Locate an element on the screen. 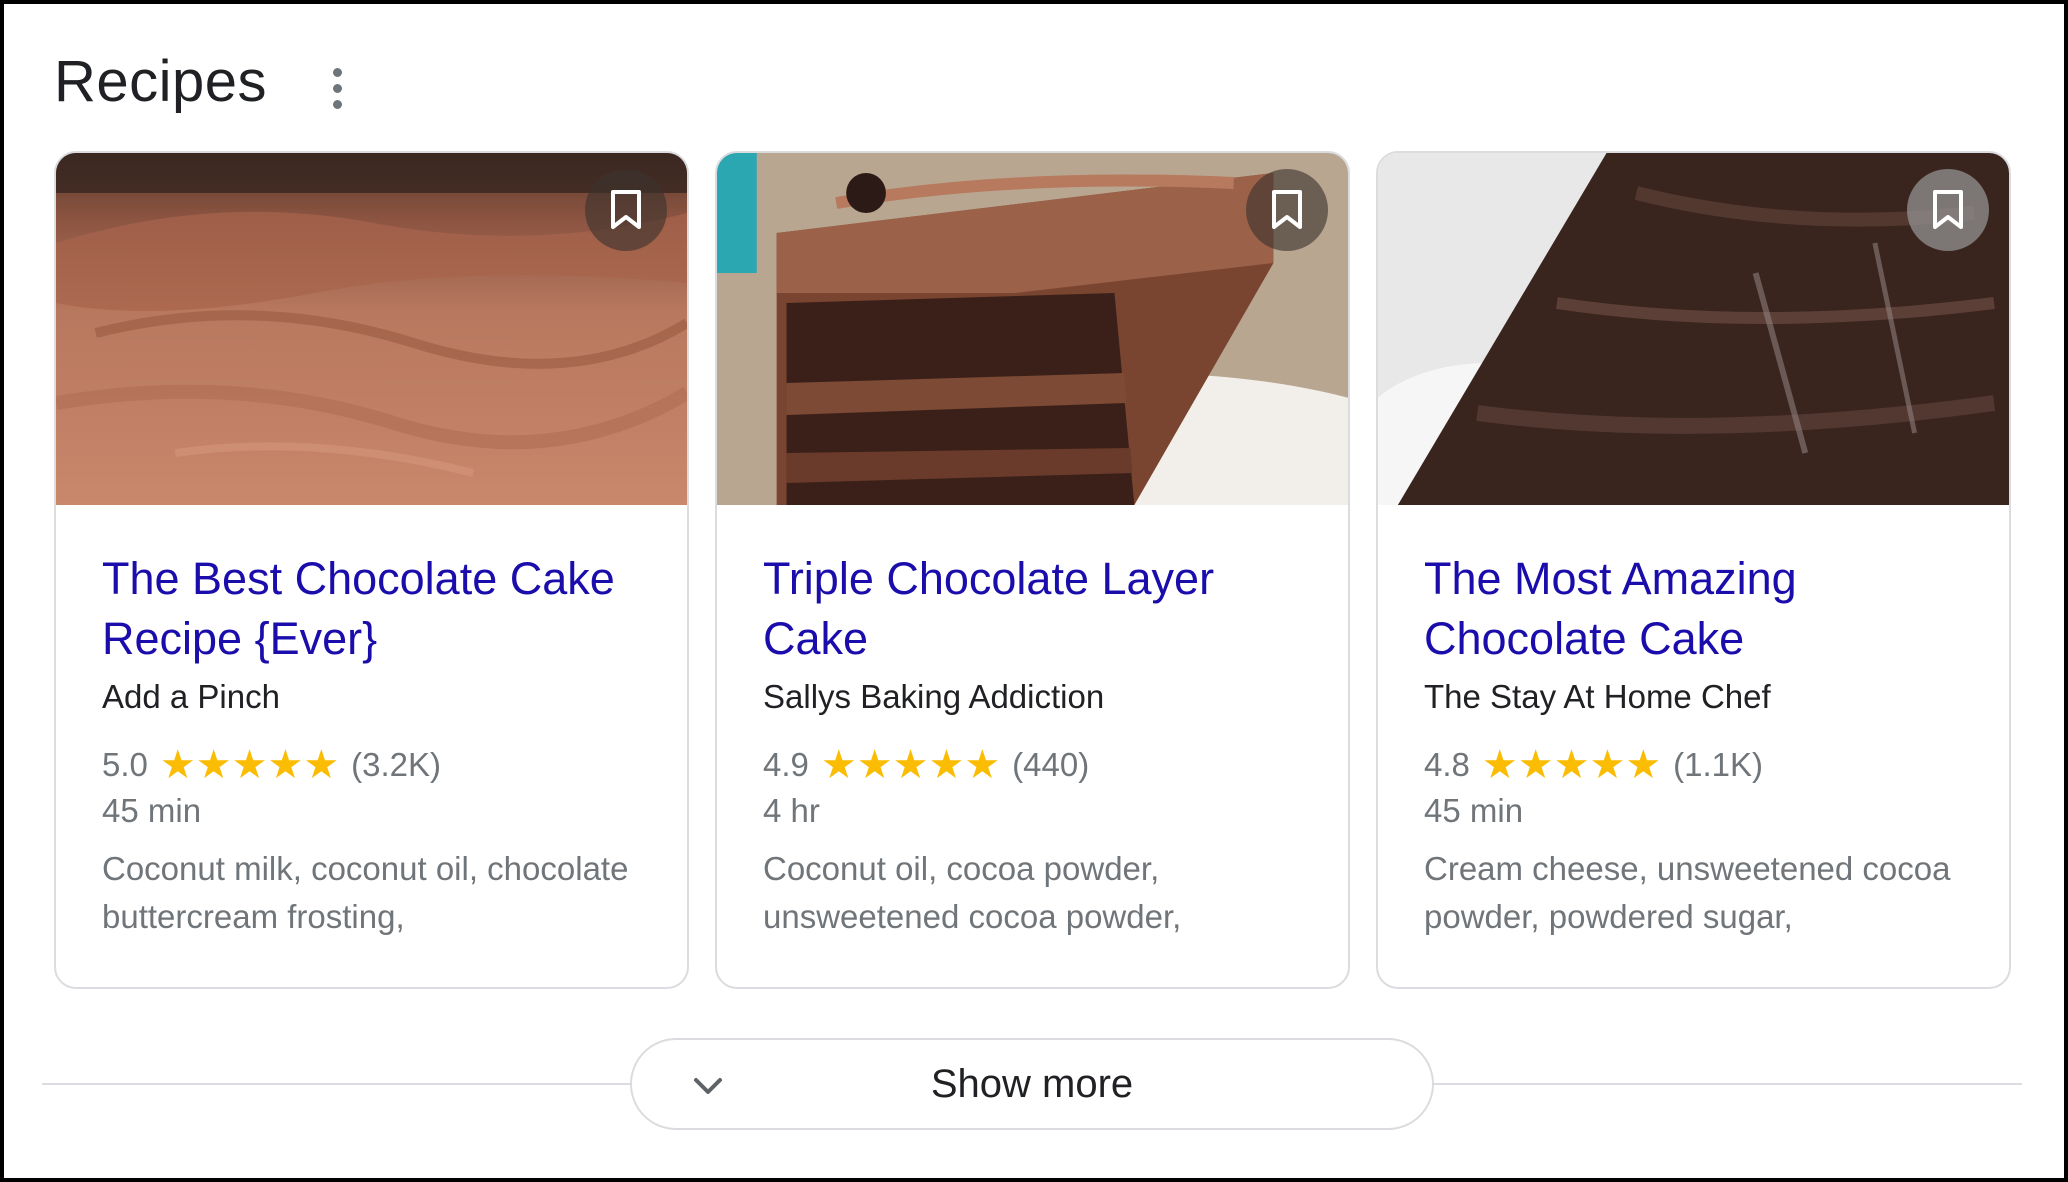 The image size is (2068, 1182). rating-row: 4.8 ★ ★ ★ ★ ★ (1.1K) is located at coordinates (1693, 765).